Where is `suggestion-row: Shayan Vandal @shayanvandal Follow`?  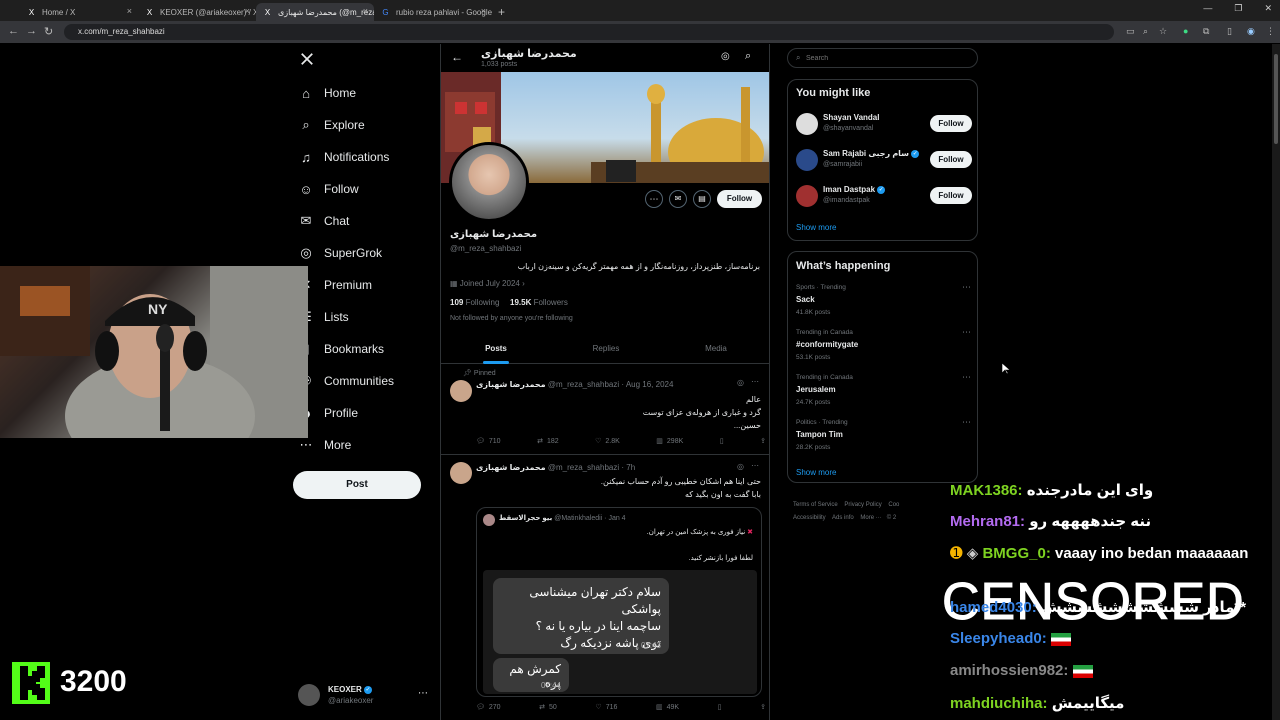 suggestion-row: Shayan Vandal @shayanvandal Follow is located at coordinates (884, 125).